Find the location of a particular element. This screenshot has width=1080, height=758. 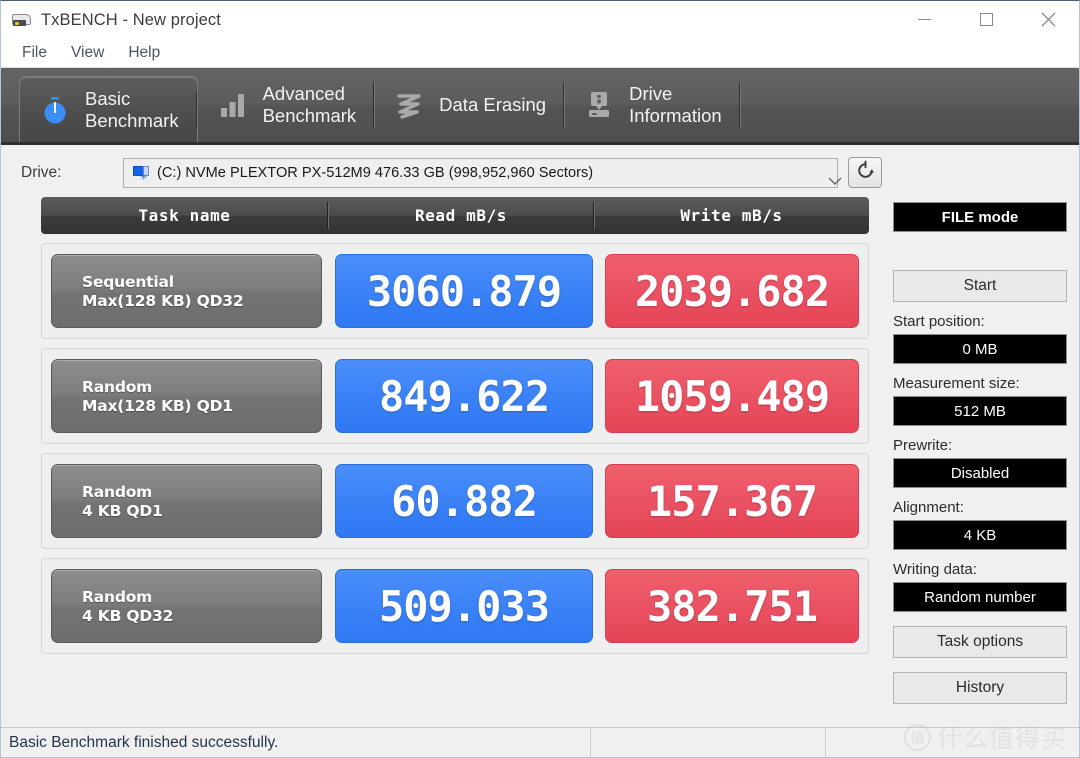

maximize-button is located at coordinates (986, 19).